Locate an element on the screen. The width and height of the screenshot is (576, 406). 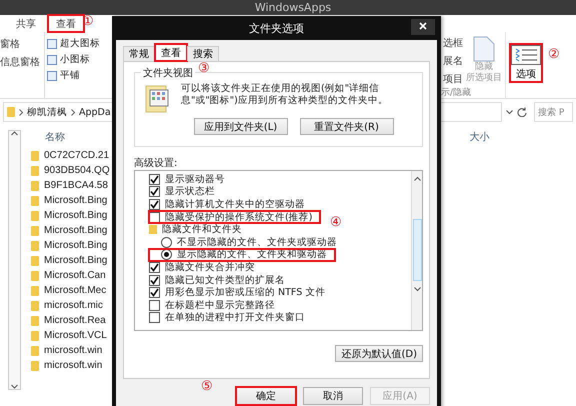
dialog-button: 确定 is located at coordinates (266, 396).